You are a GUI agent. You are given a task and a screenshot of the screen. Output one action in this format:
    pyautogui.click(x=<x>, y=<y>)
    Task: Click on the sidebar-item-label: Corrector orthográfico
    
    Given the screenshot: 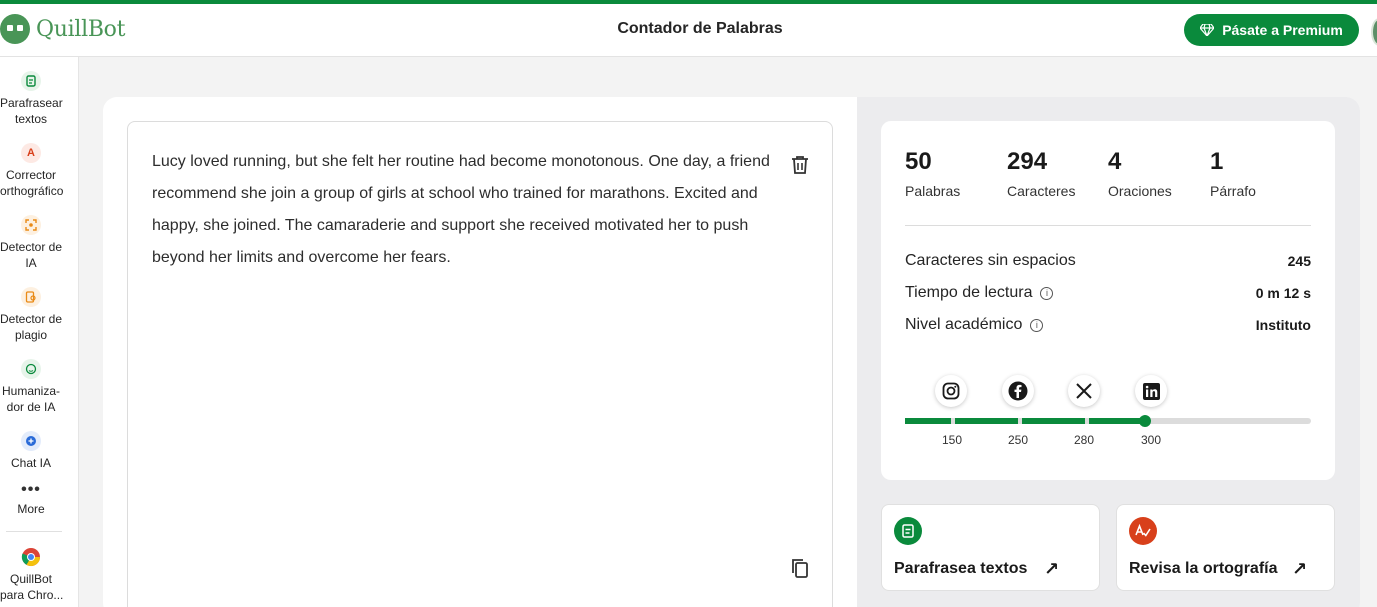 What is the action you would take?
    pyautogui.click(x=32, y=183)
    